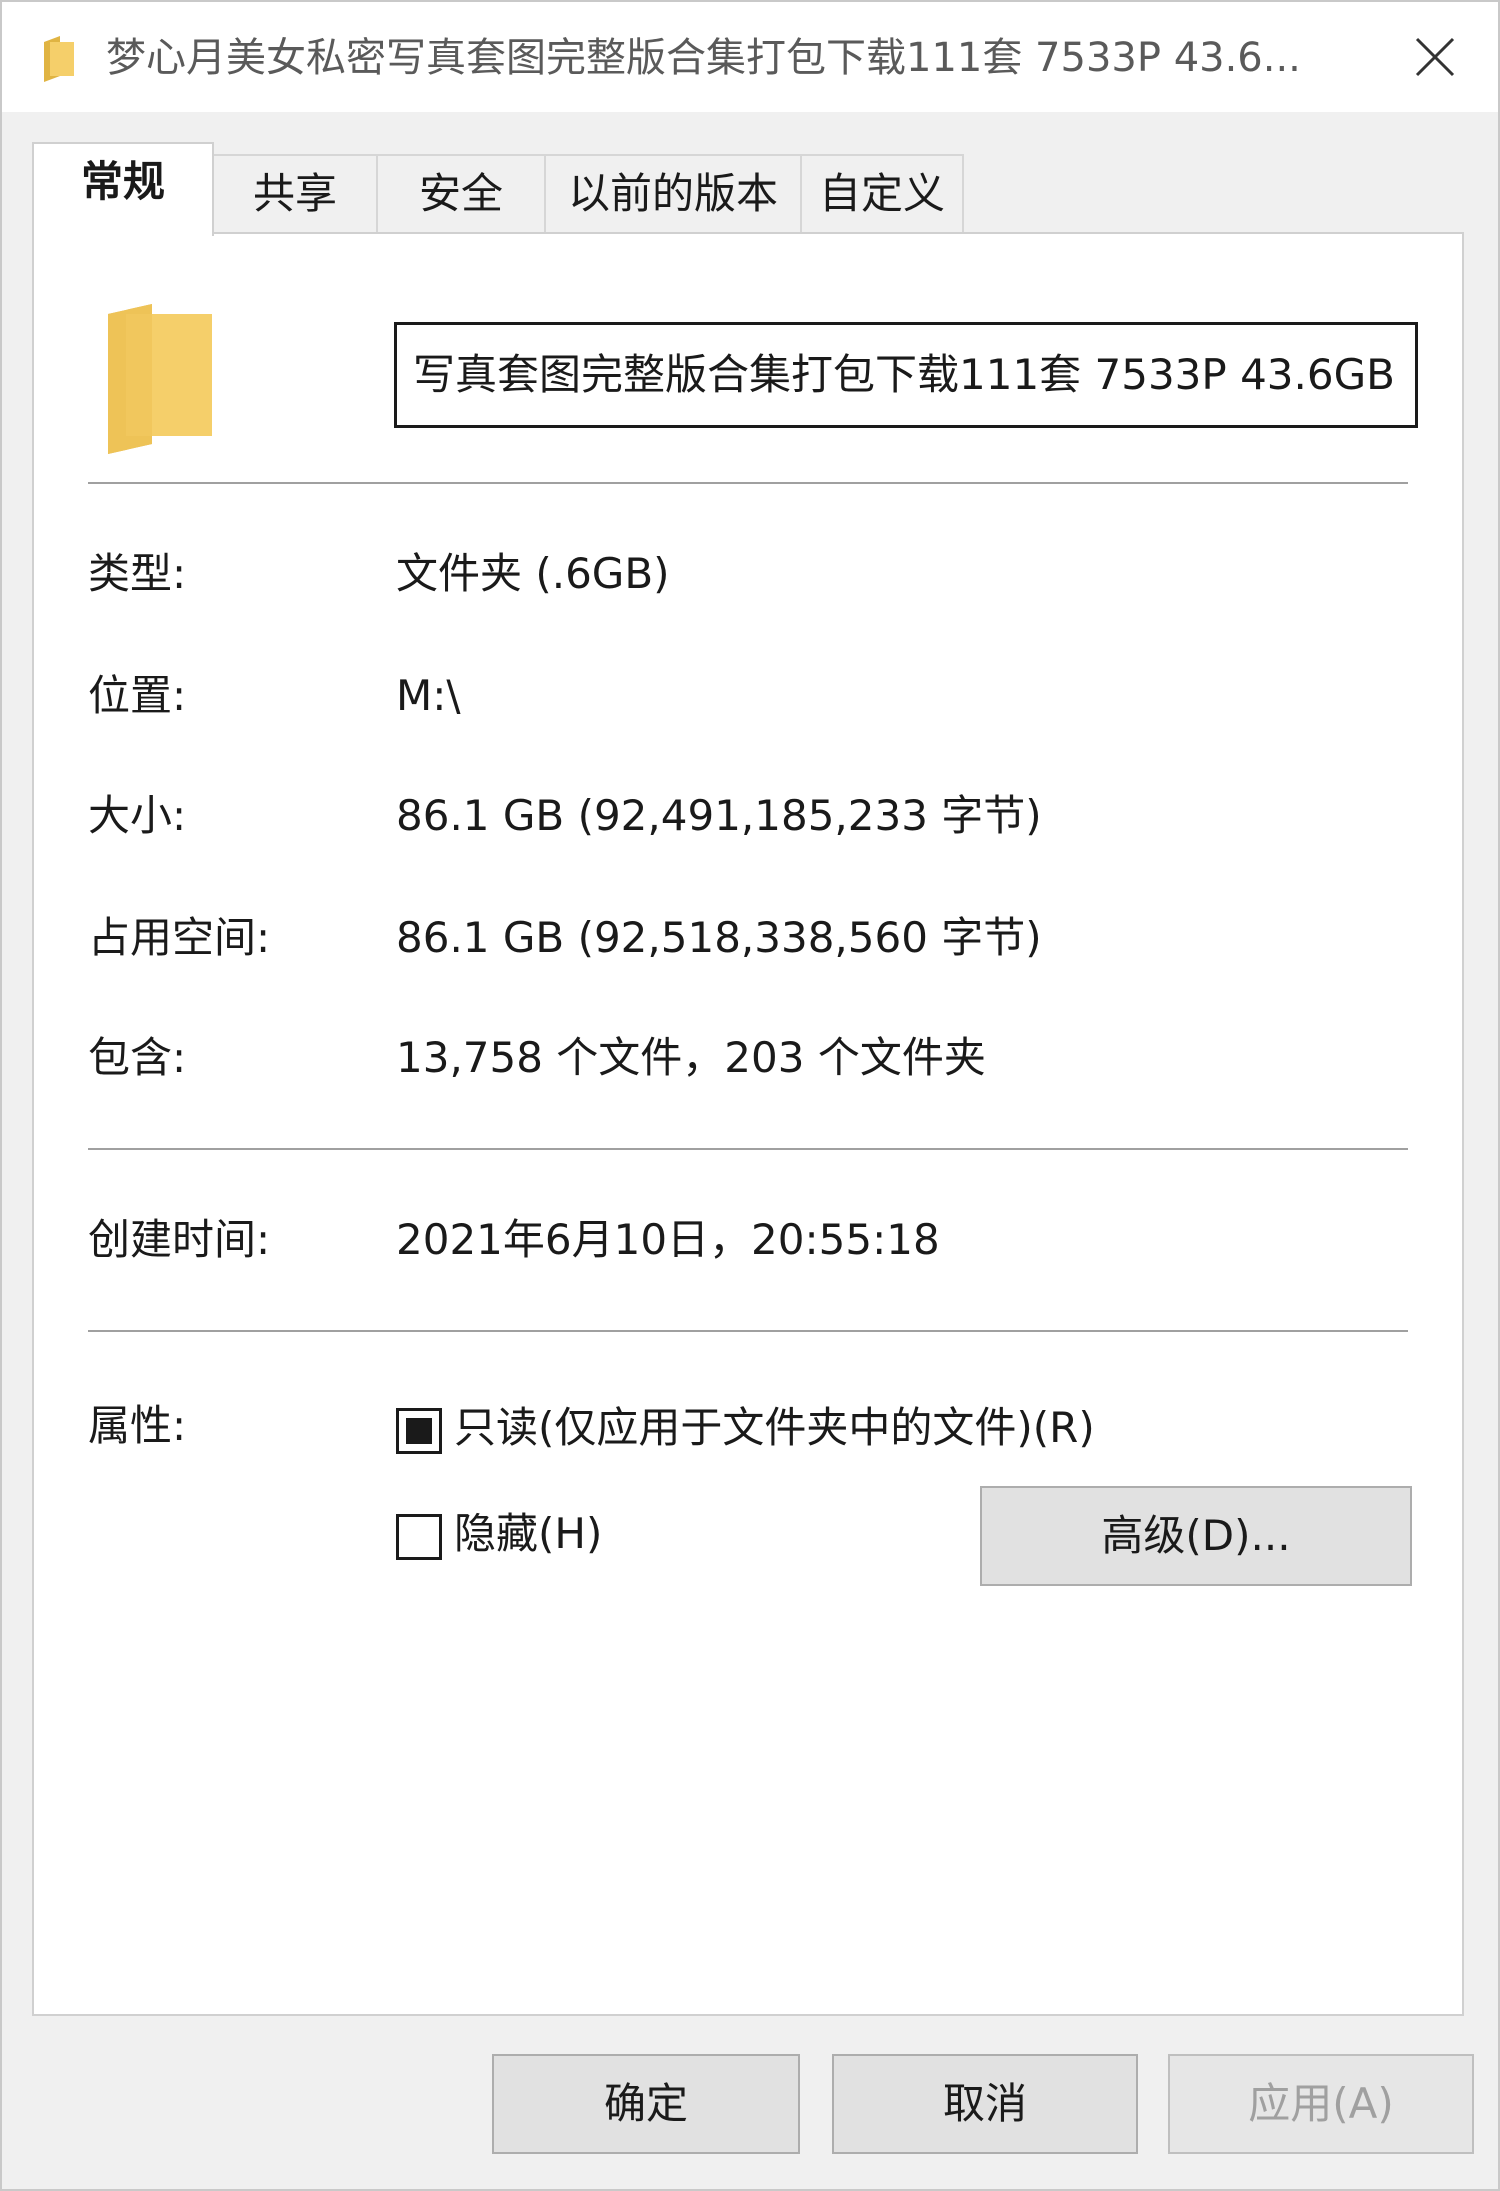  Describe the element at coordinates (882, 194) in the screenshot. I see `tab-customize: 自定义` at that location.